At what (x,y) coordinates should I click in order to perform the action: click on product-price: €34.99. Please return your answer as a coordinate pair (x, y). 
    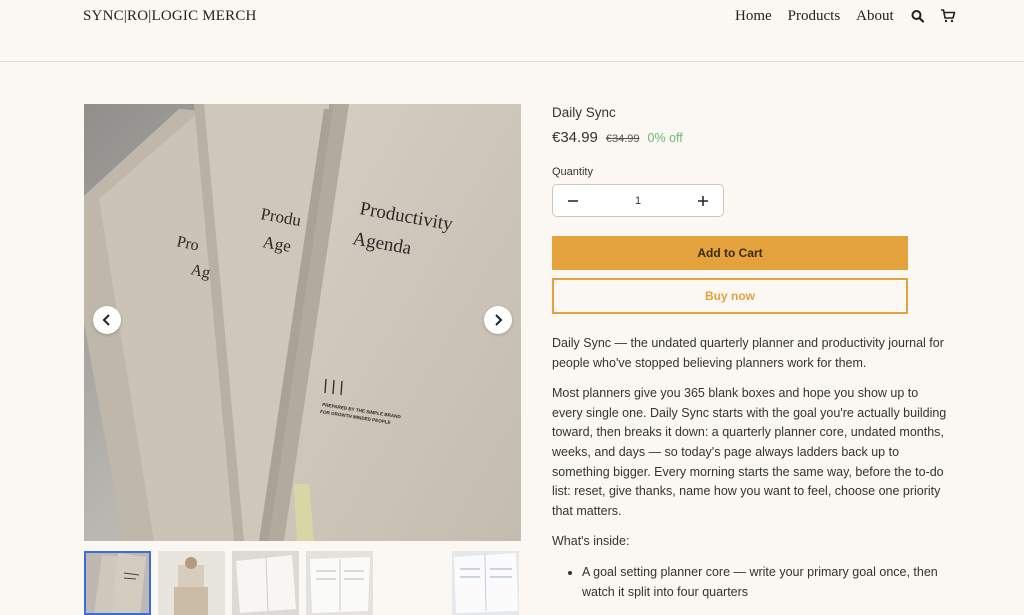
    Looking at the image, I should click on (575, 137).